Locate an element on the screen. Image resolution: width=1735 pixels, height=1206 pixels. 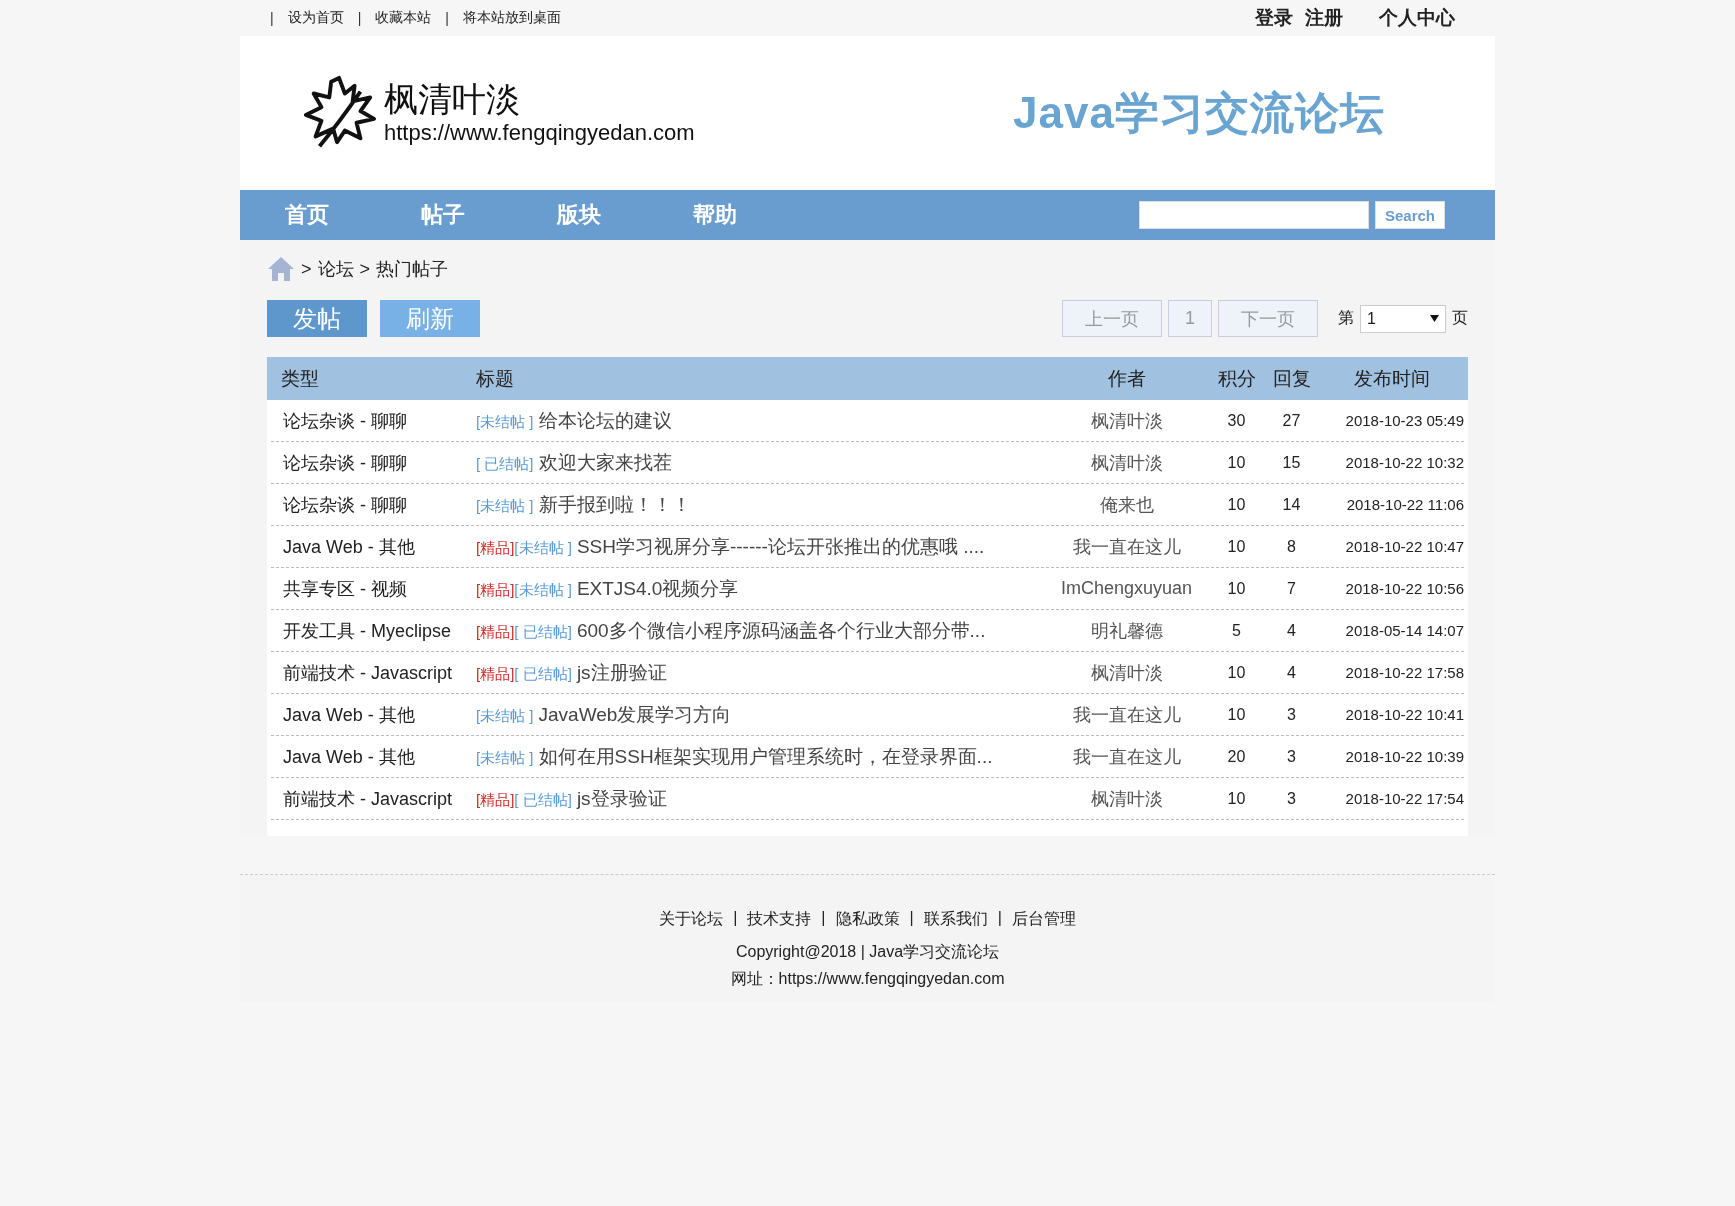
post-title-link: js注册验证 is located at coordinates (621, 672).